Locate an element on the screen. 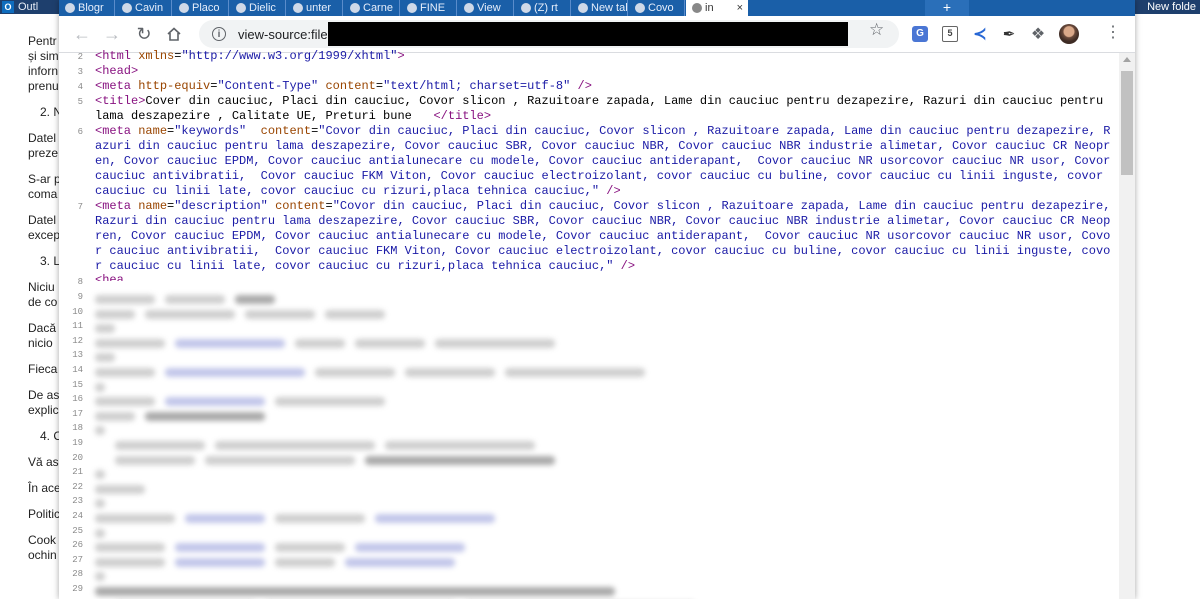 Image resolution: width=1200 pixels, height=599 pixels. vertical-scrollbar is located at coordinates (1127, 326).